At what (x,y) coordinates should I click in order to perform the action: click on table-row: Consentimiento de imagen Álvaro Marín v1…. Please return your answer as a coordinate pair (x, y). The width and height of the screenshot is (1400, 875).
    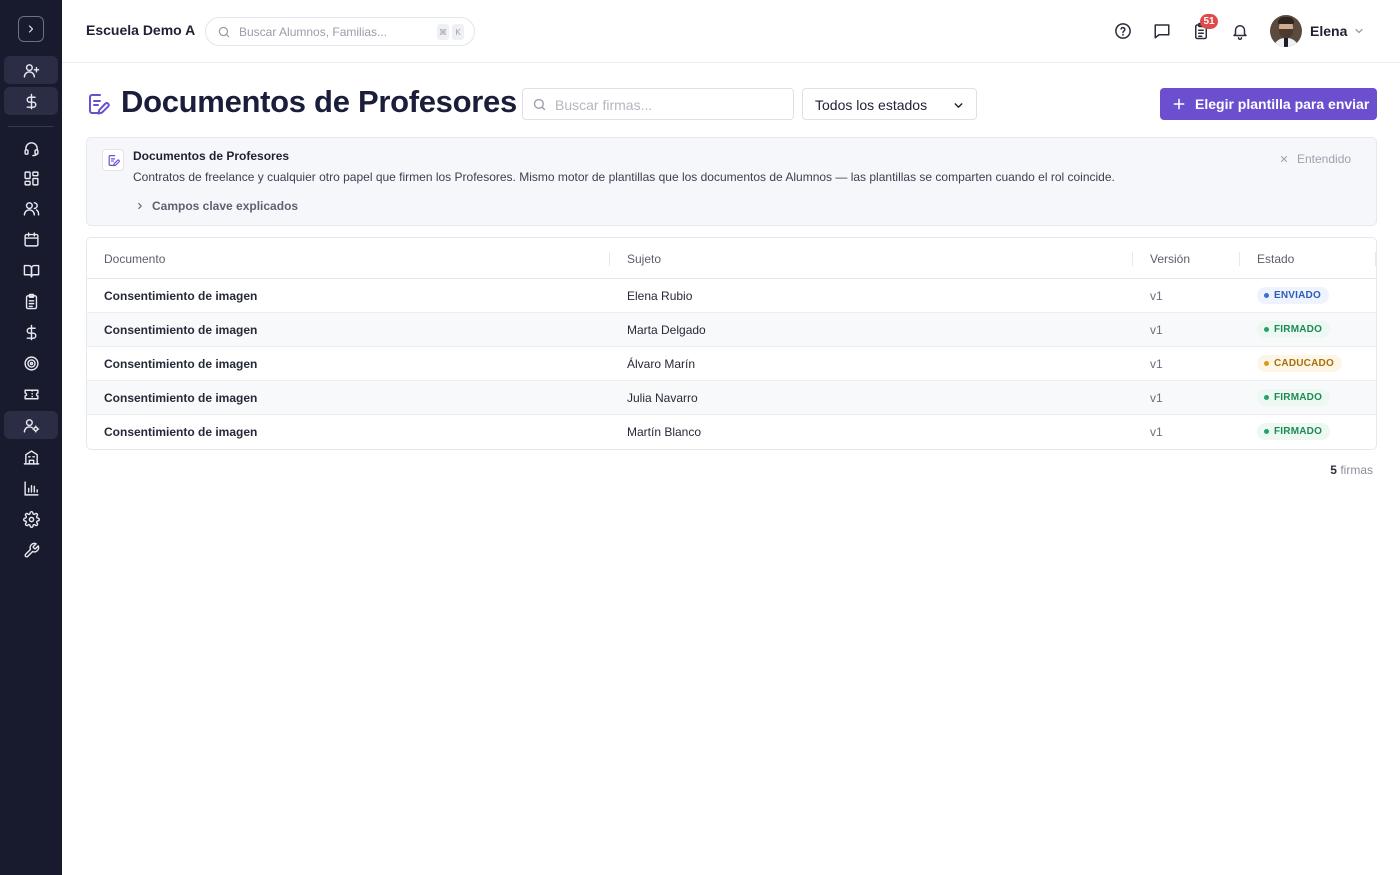
    Looking at the image, I should click on (731, 364).